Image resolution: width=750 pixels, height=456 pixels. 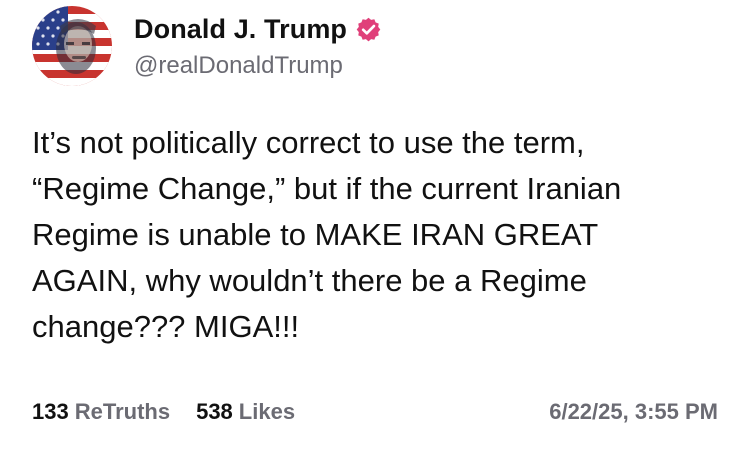 I want to click on display-name: Donald J. Trump, so click(x=240, y=29).